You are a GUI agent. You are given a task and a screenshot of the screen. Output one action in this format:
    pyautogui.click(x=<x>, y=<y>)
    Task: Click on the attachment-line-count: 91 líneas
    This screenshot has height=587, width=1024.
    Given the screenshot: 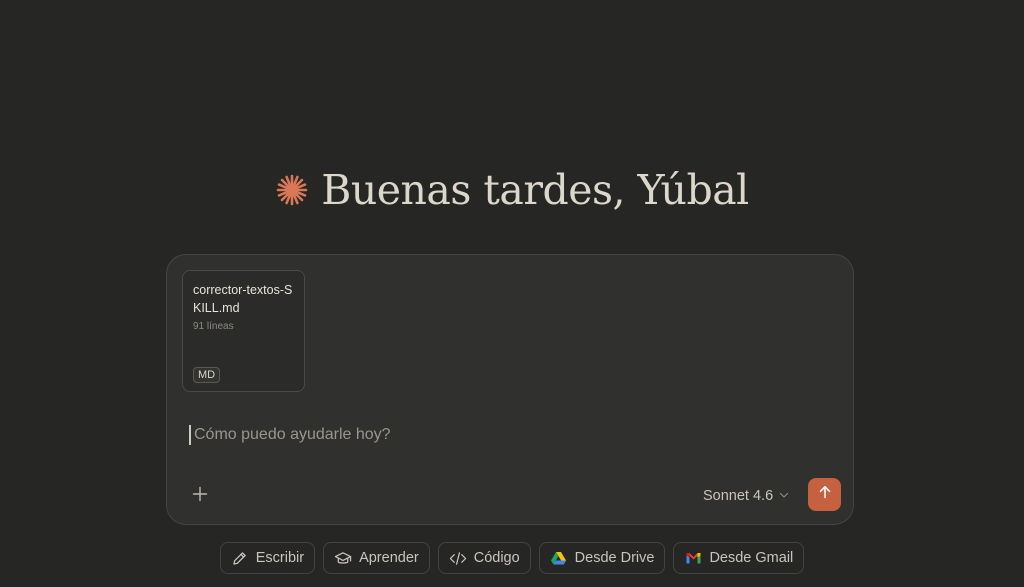 What is the action you would take?
    pyautogui.click(x=213, y=326)
    